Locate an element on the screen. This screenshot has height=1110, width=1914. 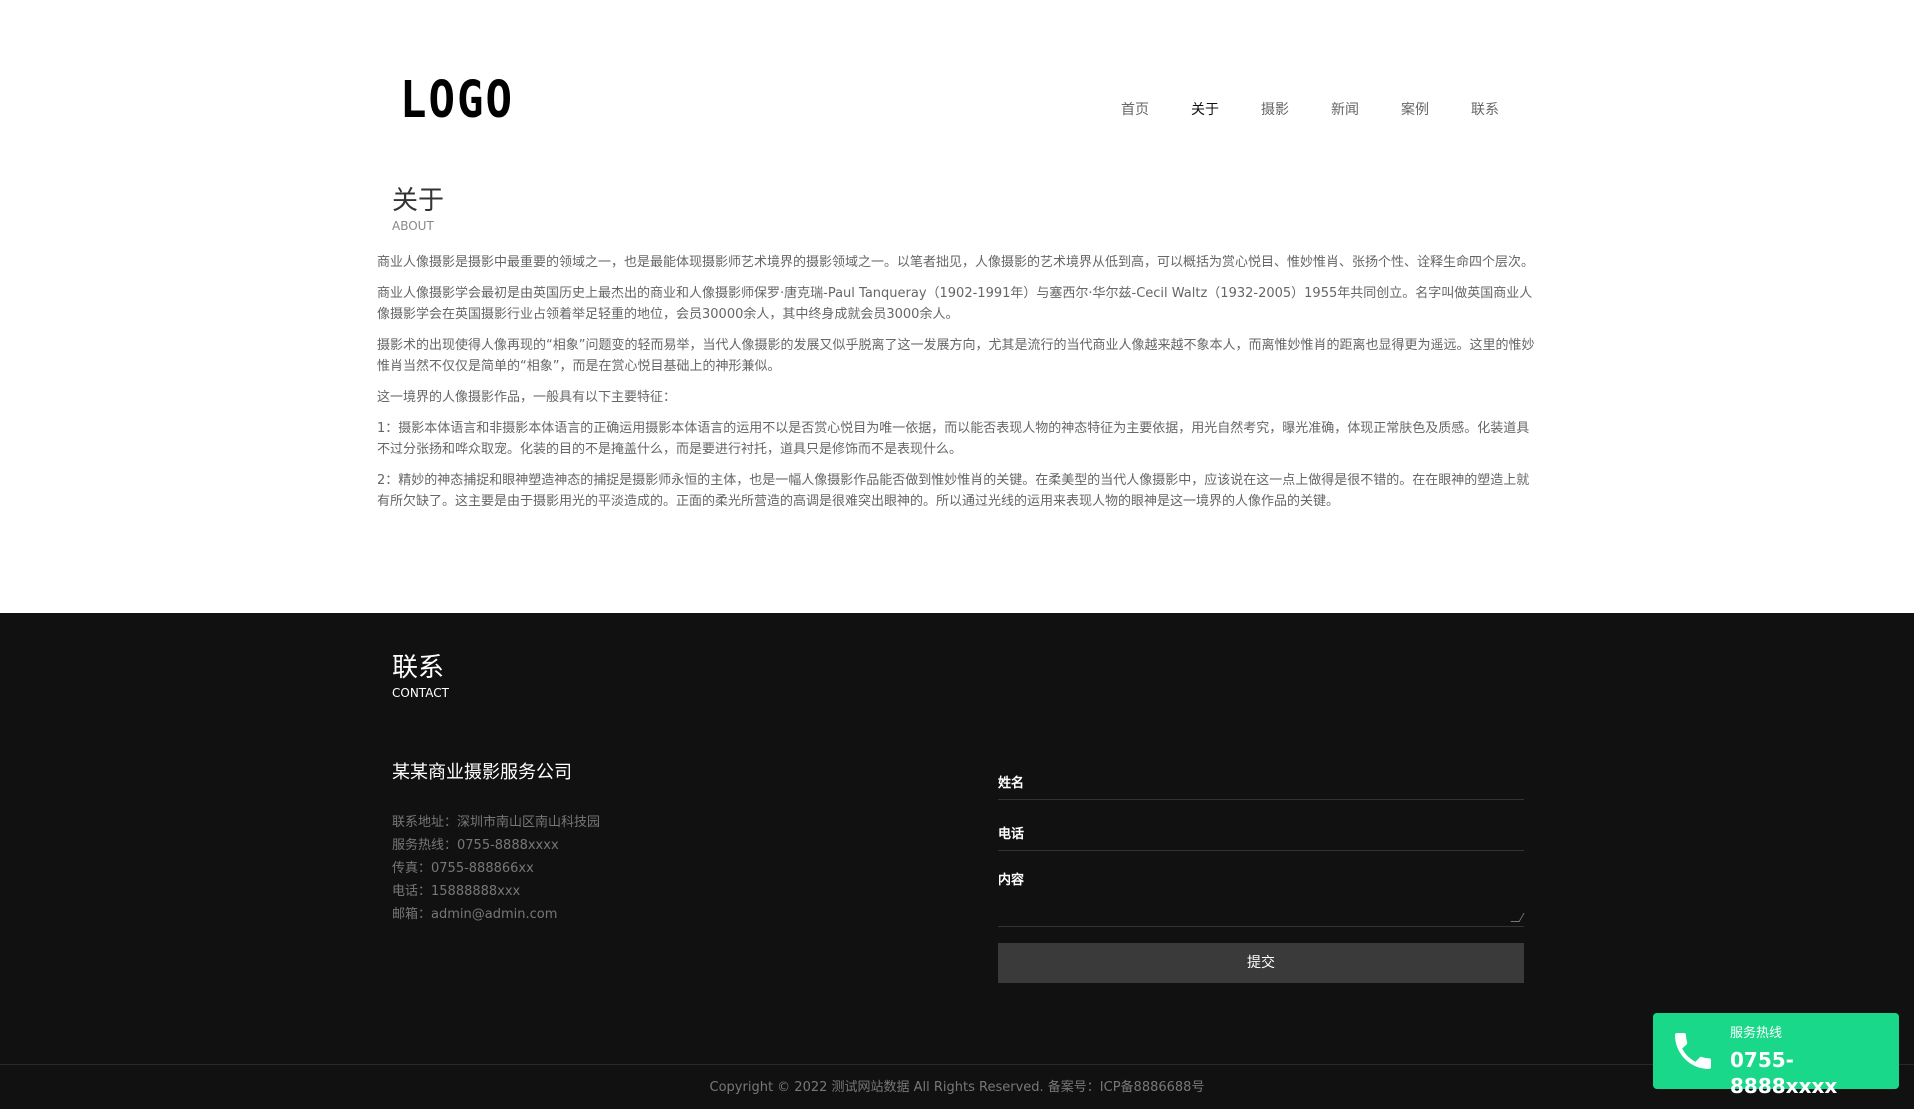
contact-title: 联系 is located at coordinates (418, 668).